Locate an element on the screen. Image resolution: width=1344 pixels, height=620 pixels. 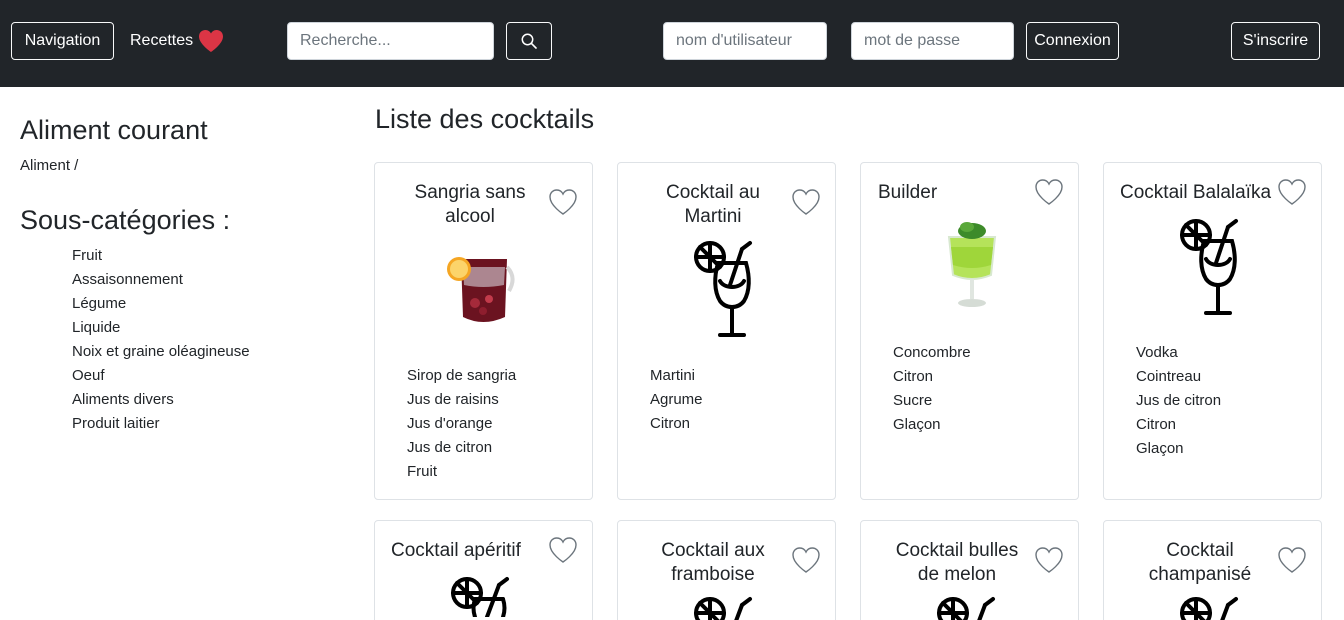
cocktail-title-line: Cocktail Balalaïka is located at coordinates (1196, 192).